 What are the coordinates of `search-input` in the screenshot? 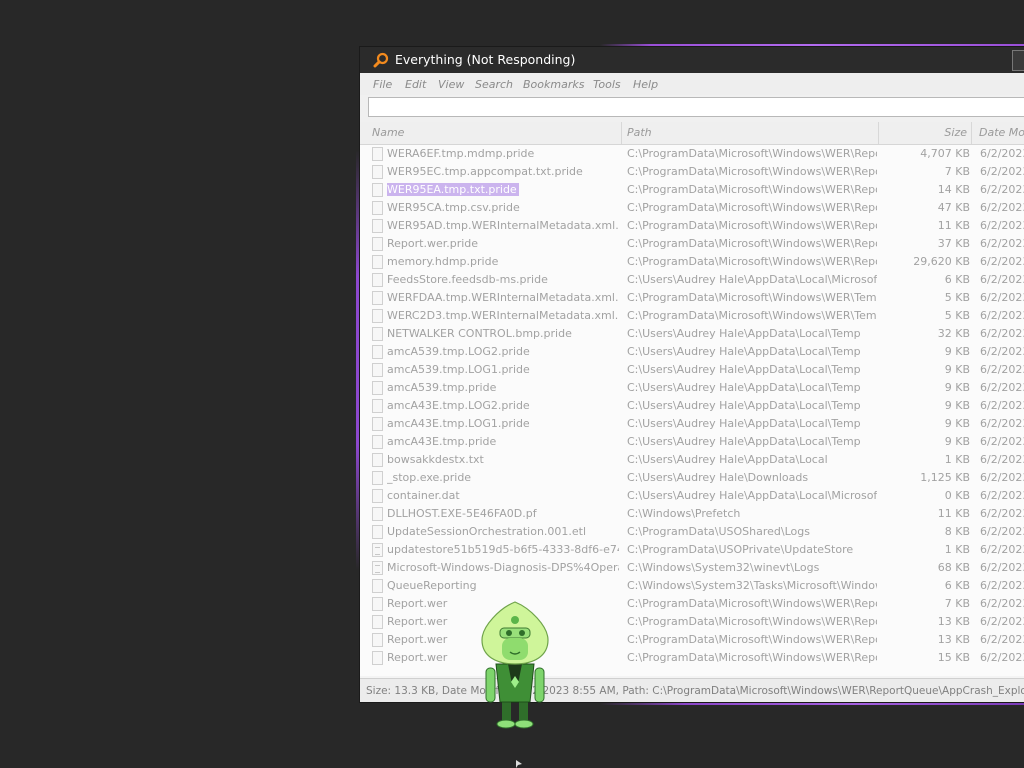 It's located at (696, 107).